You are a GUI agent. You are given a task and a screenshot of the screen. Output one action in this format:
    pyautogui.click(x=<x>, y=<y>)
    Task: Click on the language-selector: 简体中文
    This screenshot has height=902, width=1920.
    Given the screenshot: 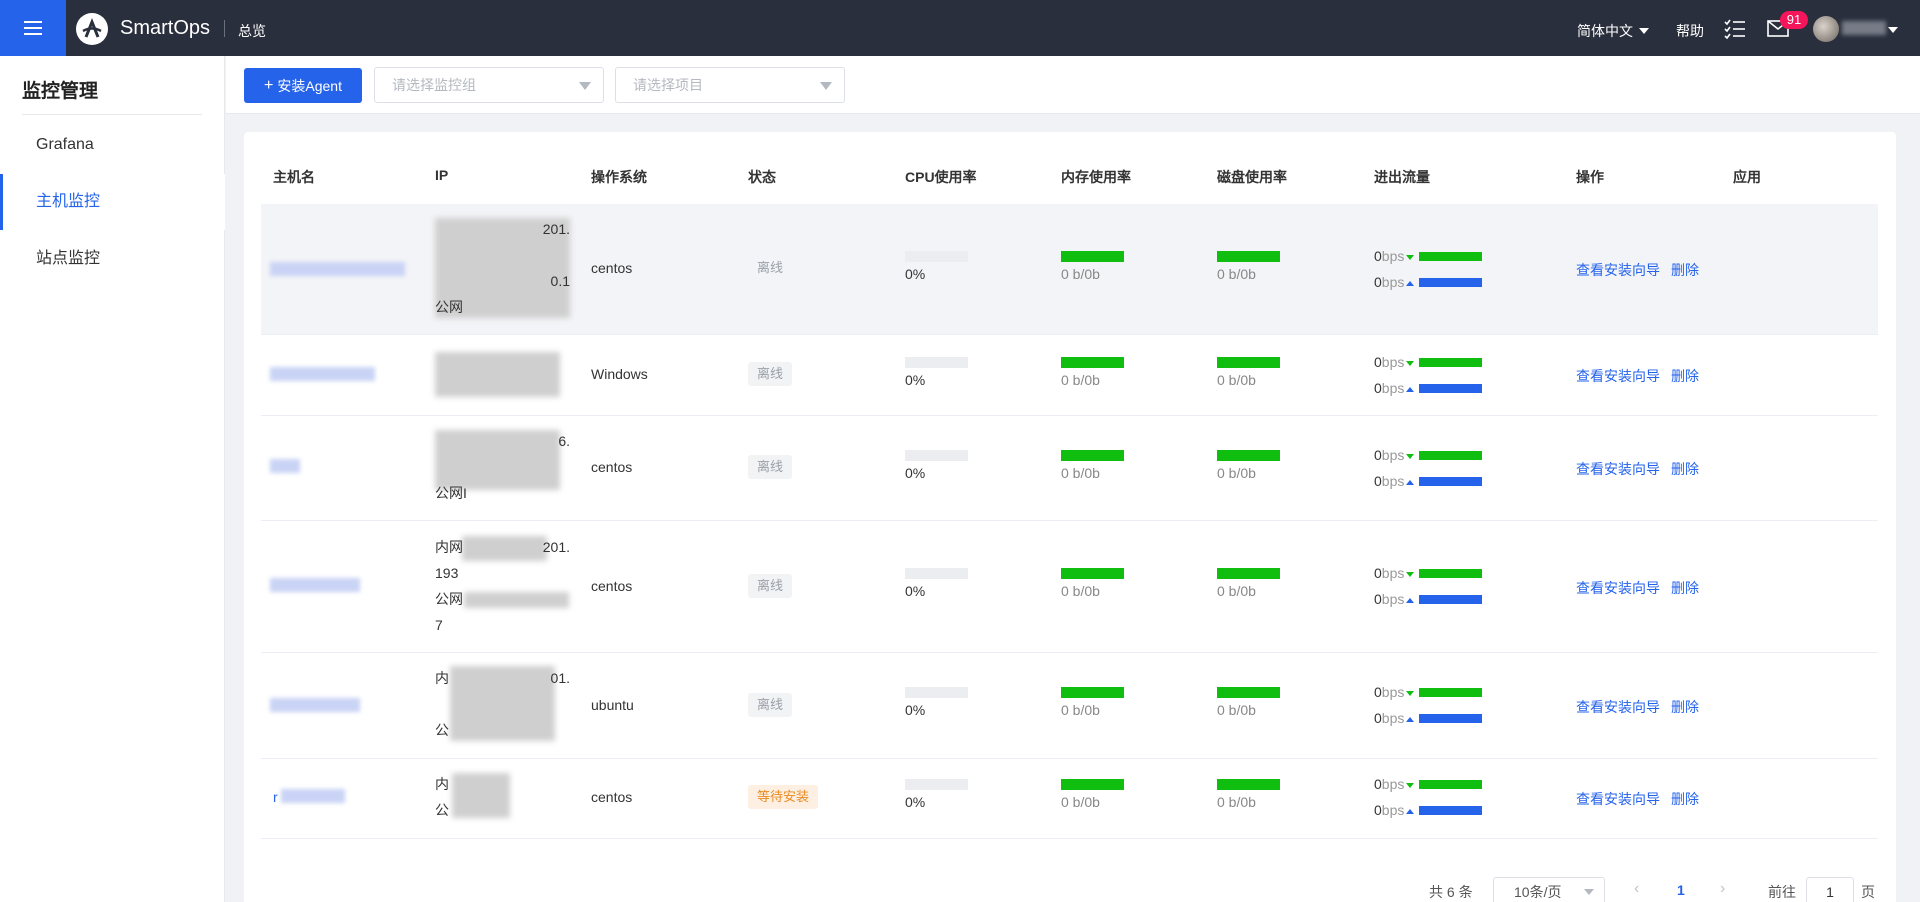 What is the action you would take?
    pyautogui.click(x=1613, y=31)
    